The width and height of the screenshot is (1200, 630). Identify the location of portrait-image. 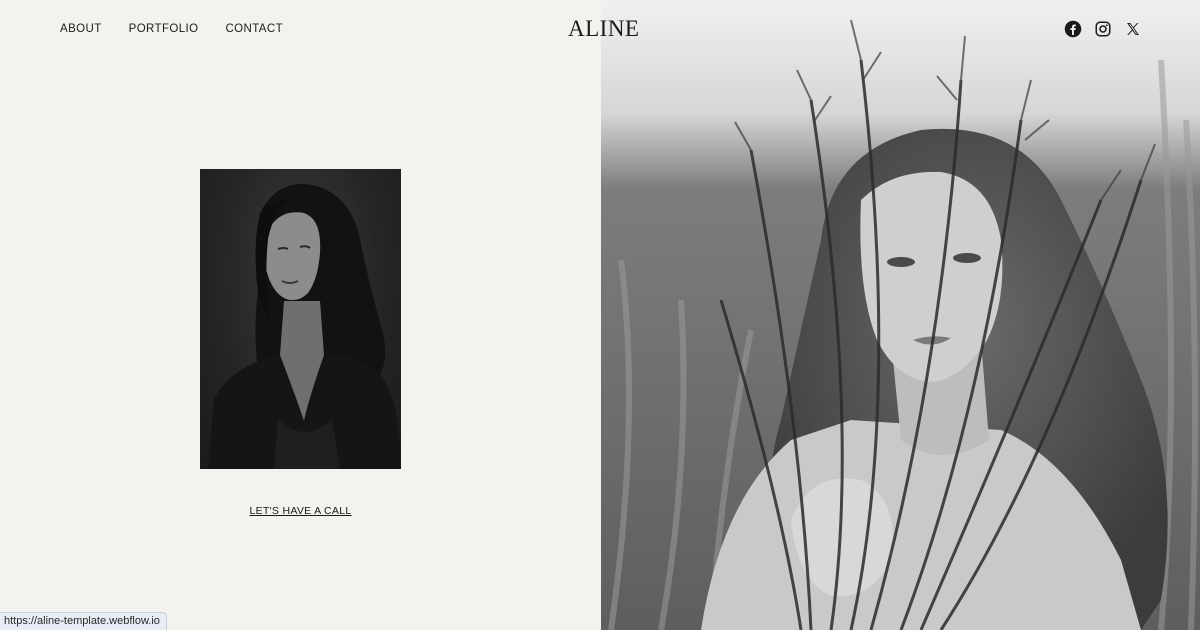
(300, 319).